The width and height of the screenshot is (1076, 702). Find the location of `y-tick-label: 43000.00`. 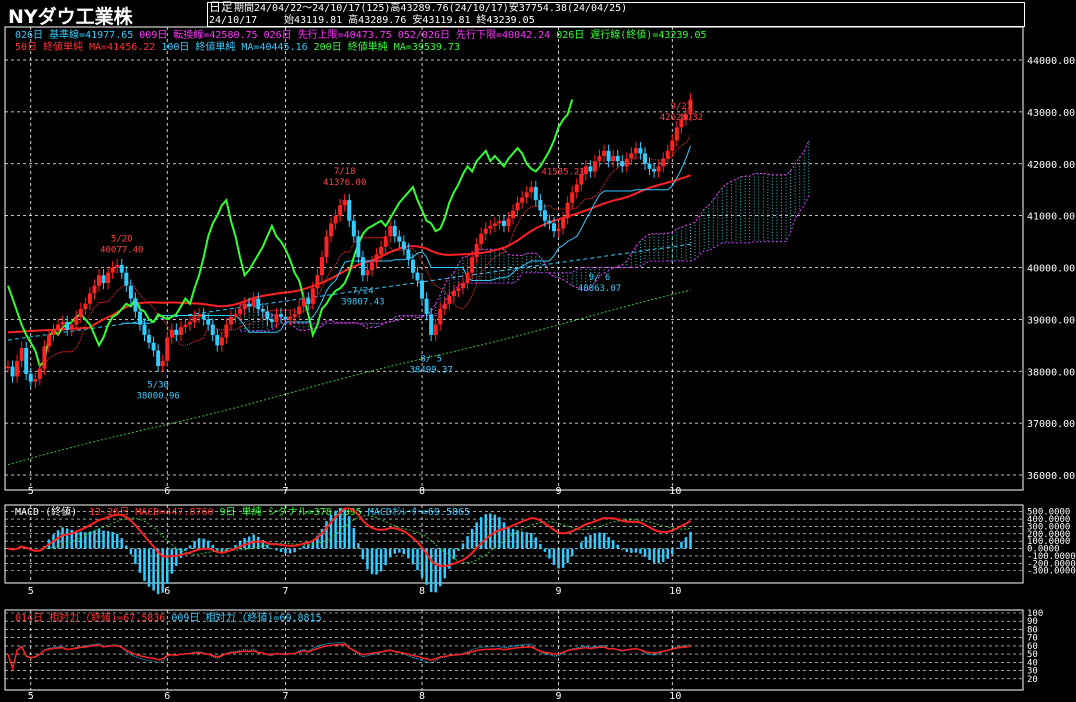

y-tick-label: 43000.00 is located at coordinates (1051, 113).